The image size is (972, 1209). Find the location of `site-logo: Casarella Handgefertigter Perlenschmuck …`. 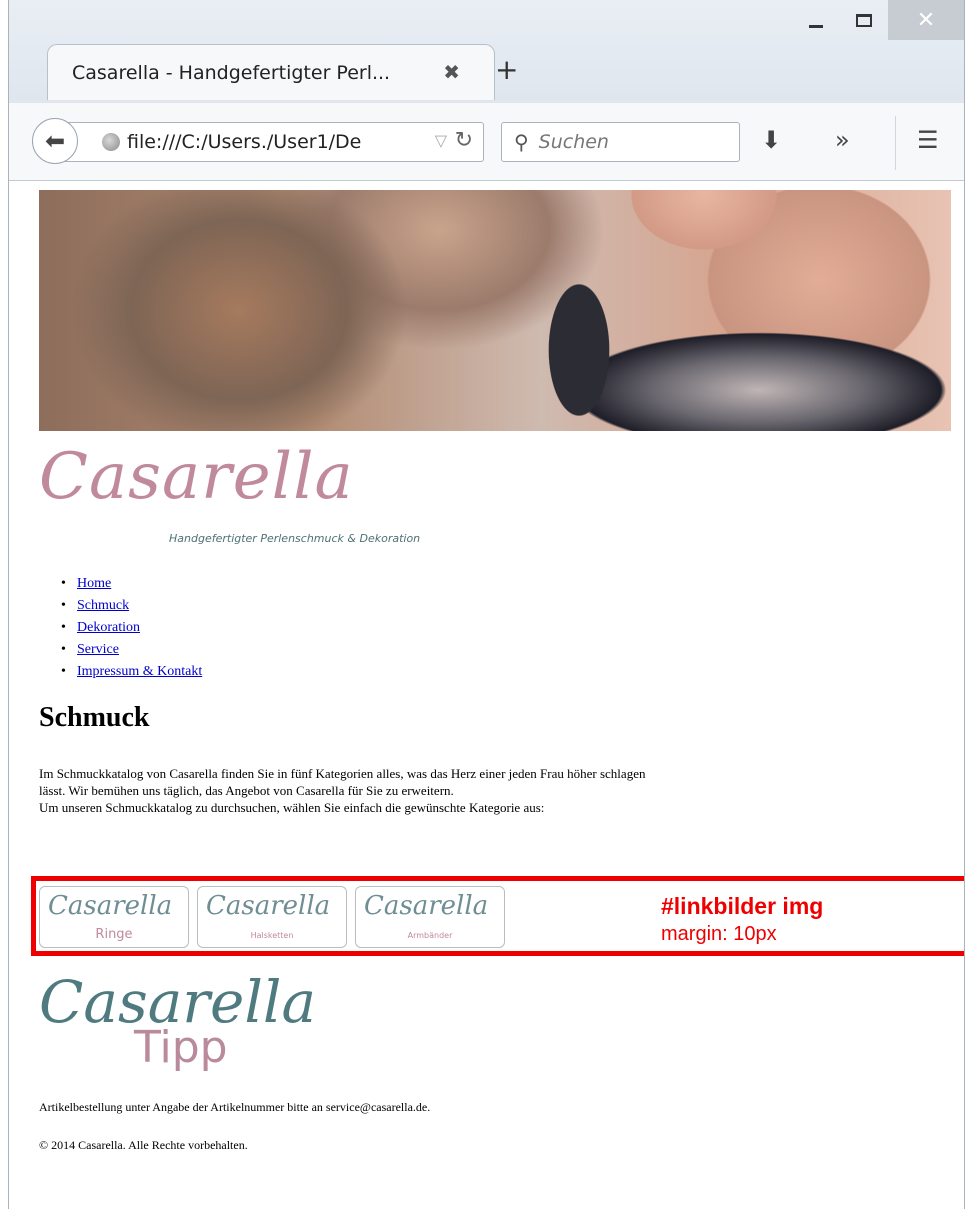

site-logo: Casarella Handgefertigter Perlenschmuck … is located at coordinates (249, 495).